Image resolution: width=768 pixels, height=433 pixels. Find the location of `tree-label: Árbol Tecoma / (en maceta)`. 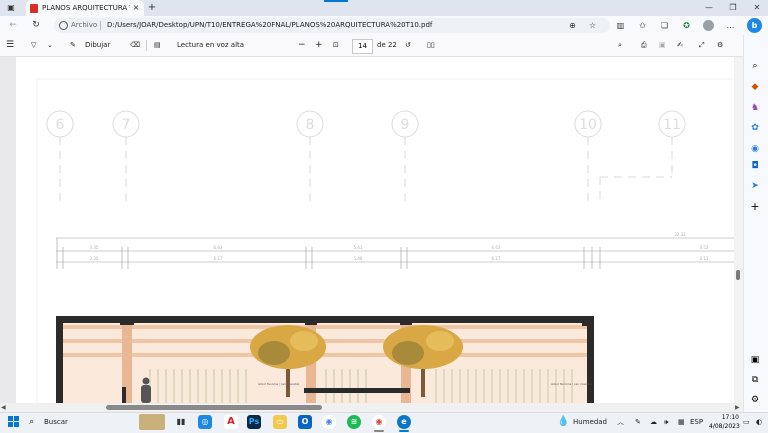

tree-label: Árbol Tecoma / (en maceta) is located at coordinates (571, 383).